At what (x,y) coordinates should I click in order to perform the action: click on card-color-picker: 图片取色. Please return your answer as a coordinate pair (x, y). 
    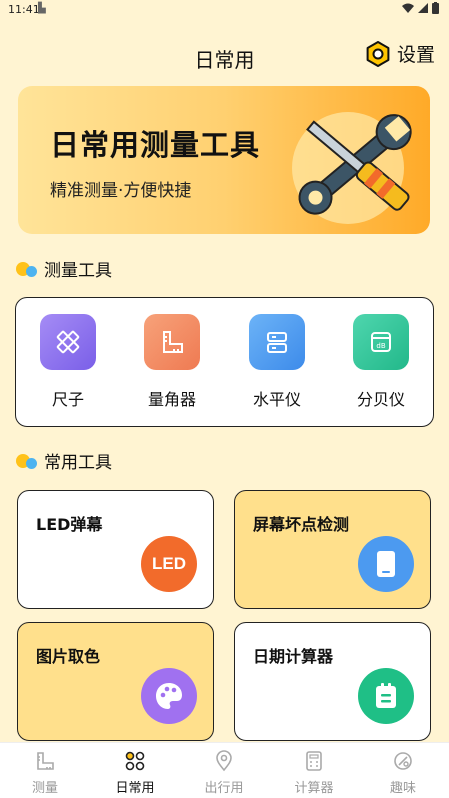
    Looking at the image, I should click on (115, 681).